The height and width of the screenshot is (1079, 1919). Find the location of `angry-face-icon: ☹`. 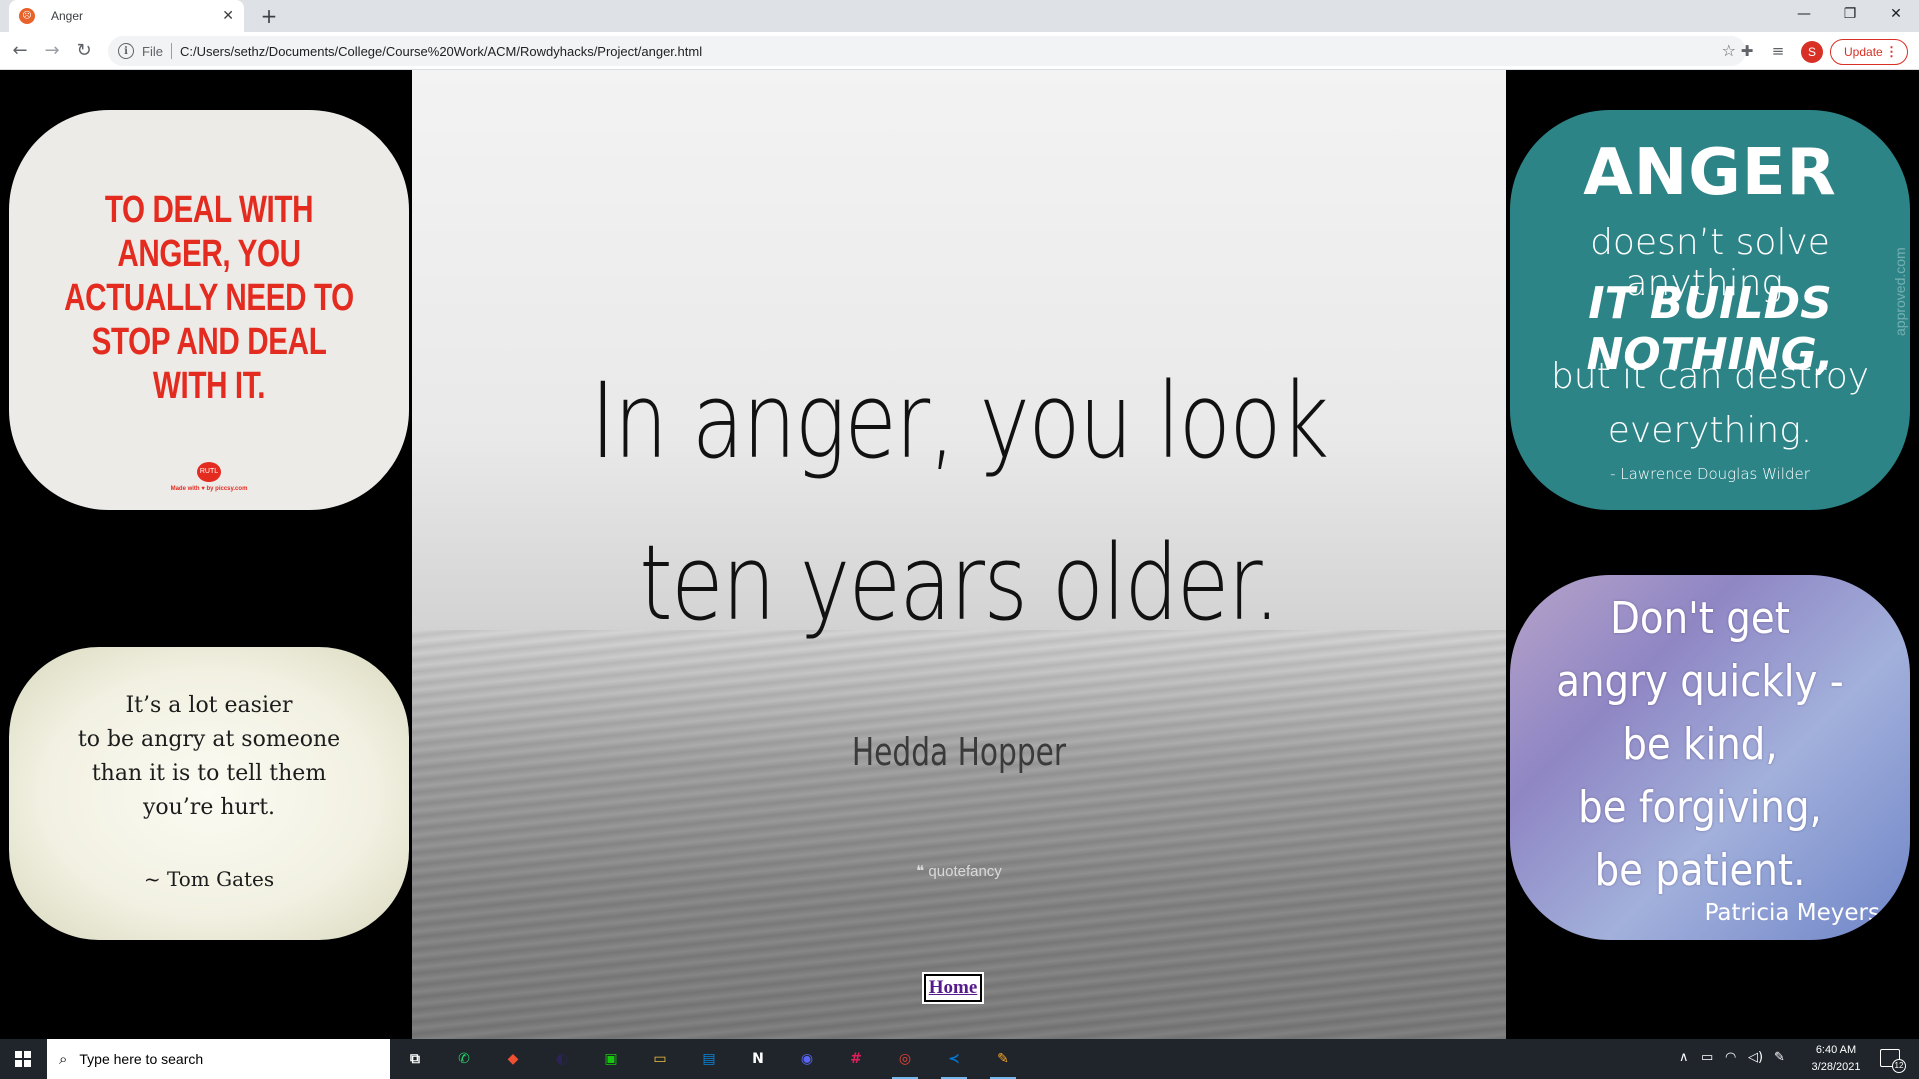

angry-face-icon: ☹ is located at coordinates (27, 16).